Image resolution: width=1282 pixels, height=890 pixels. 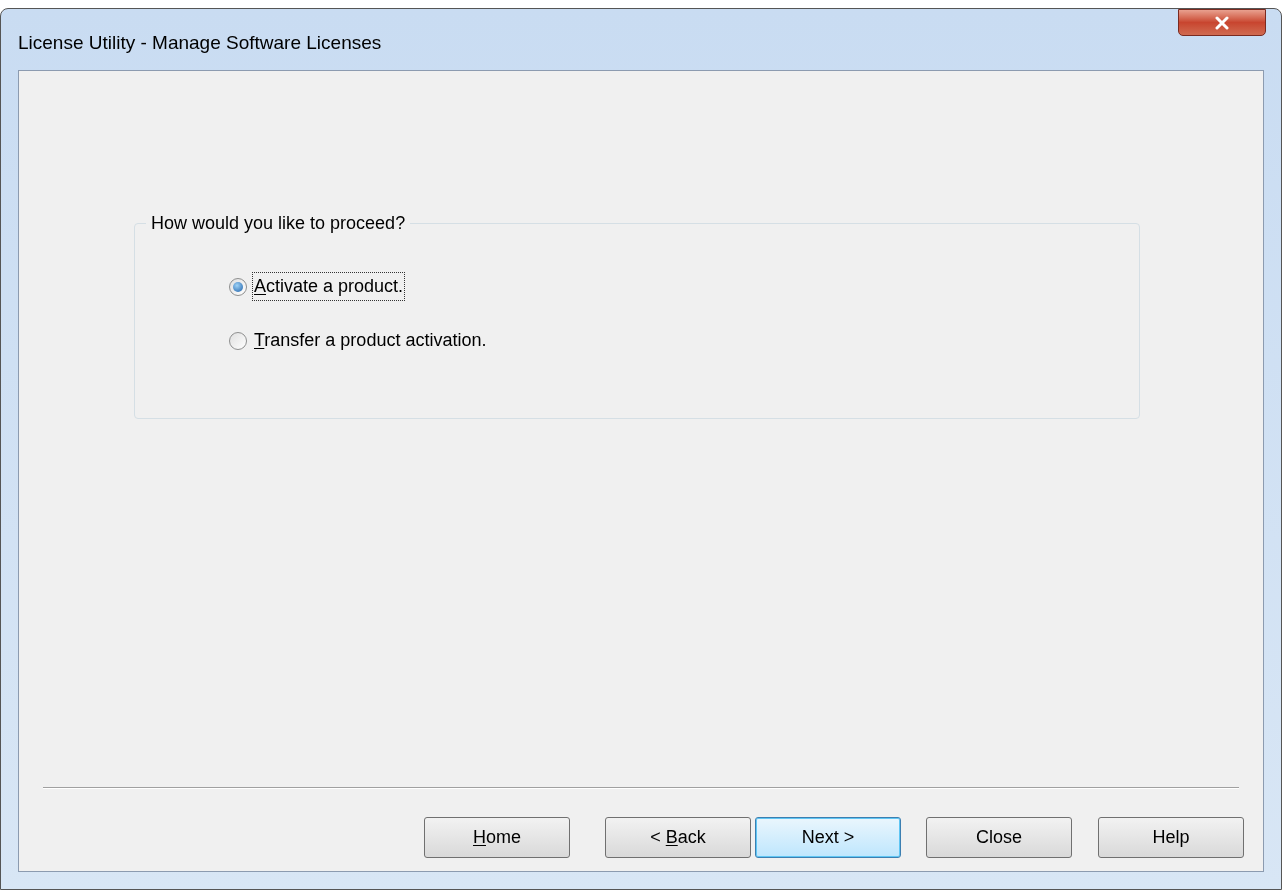 I want to click on dialog-button: Close, so click(x=999, y=837).